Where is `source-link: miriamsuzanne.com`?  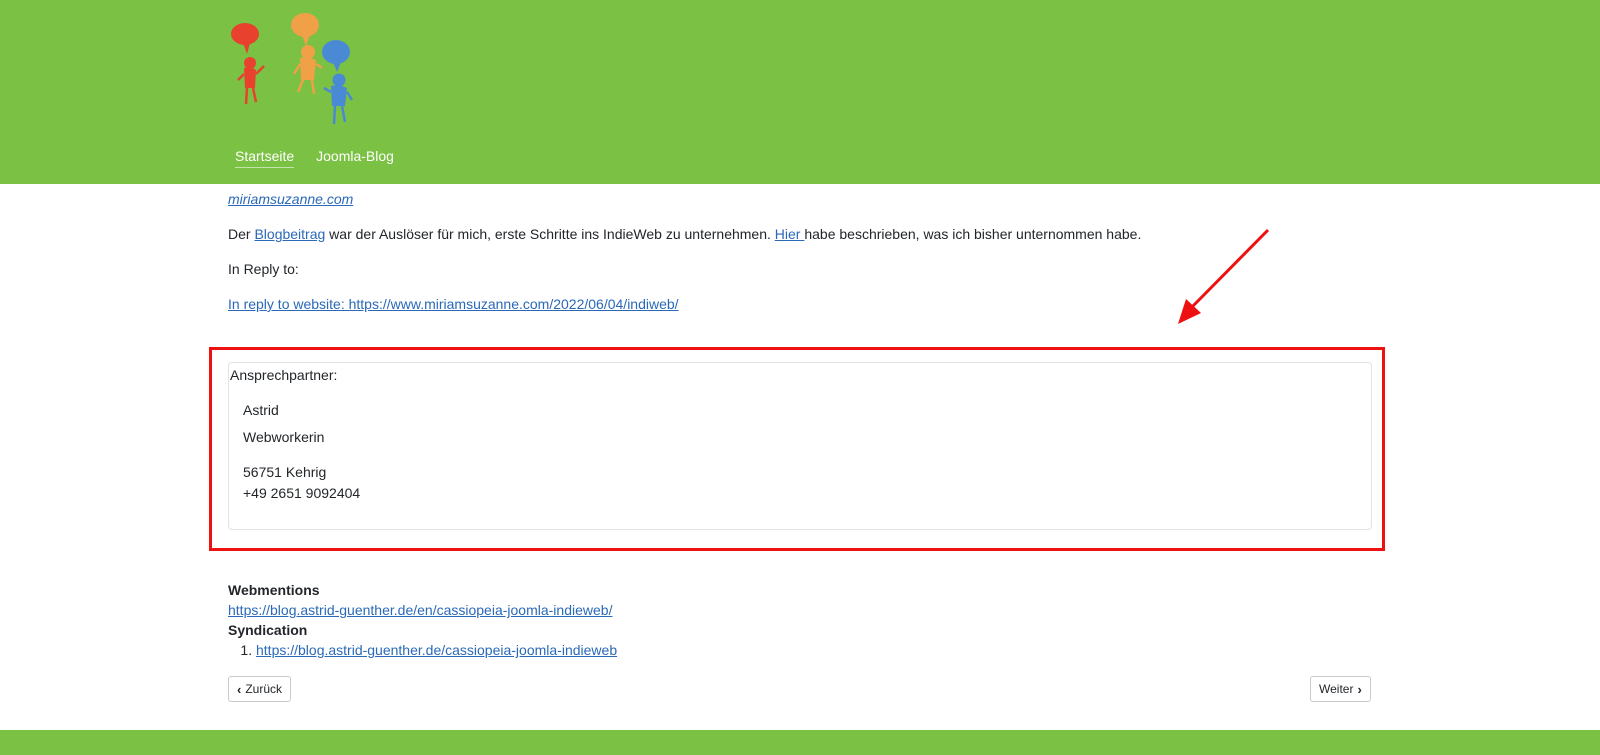 source-link: miriamsuzanne.com is located at coordinates (290, 199).